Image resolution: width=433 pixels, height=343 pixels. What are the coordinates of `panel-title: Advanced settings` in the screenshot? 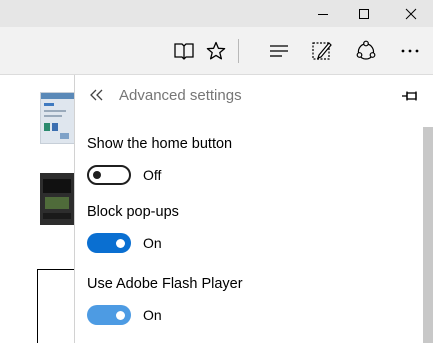 It's located at (180, 95).